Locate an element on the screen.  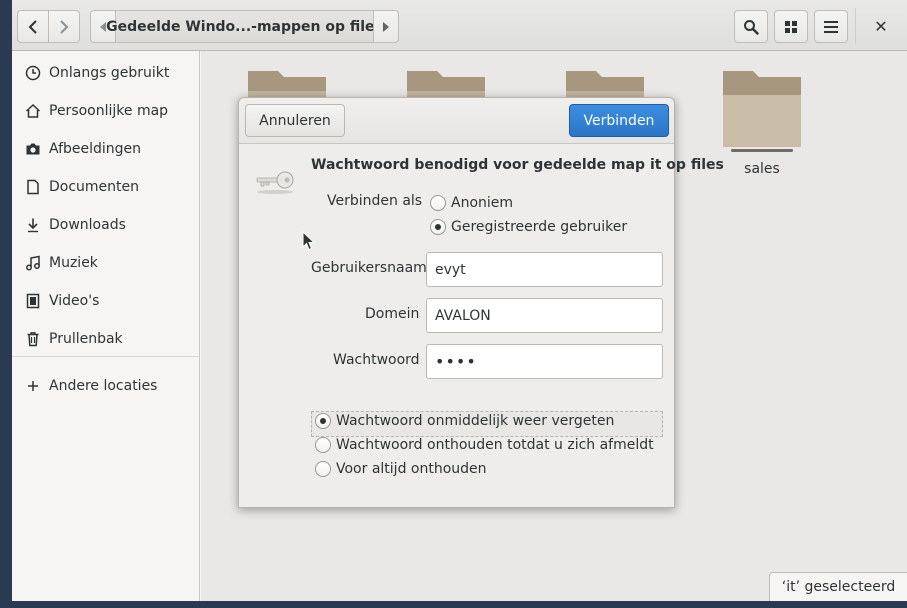
connect-button: Verbinden is located at coordinates (619, 120).